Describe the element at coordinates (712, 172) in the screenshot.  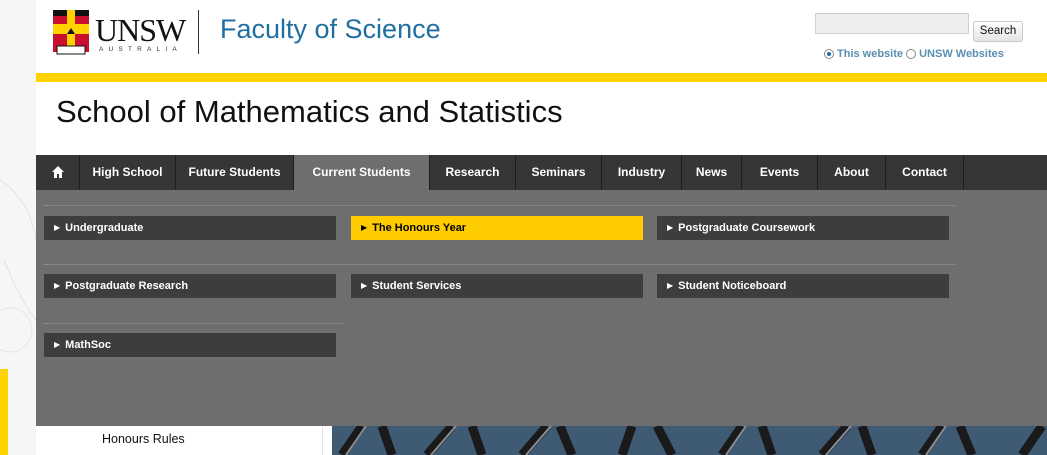
I see `nav-news: News` at that location.